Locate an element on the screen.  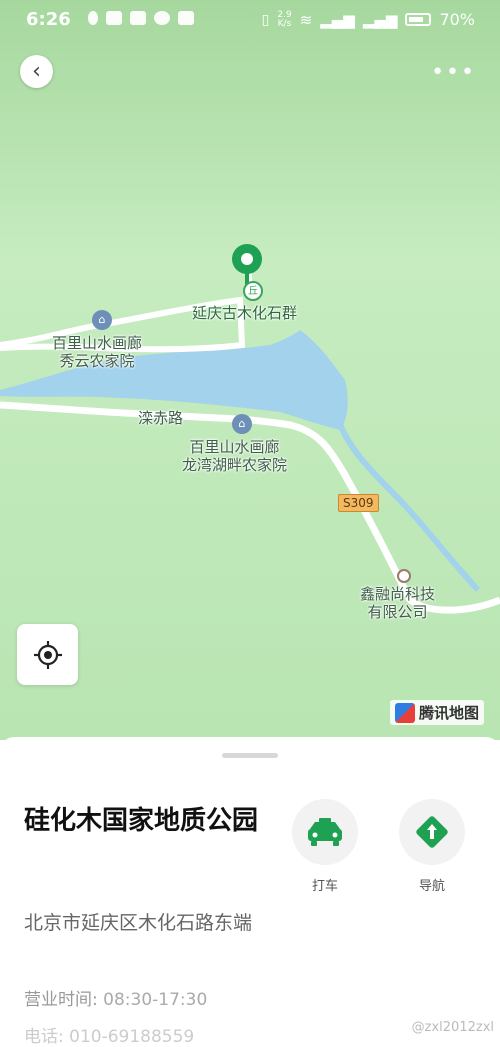
poi-company-line2: 有限公司 is located at coordinates (397, 612).